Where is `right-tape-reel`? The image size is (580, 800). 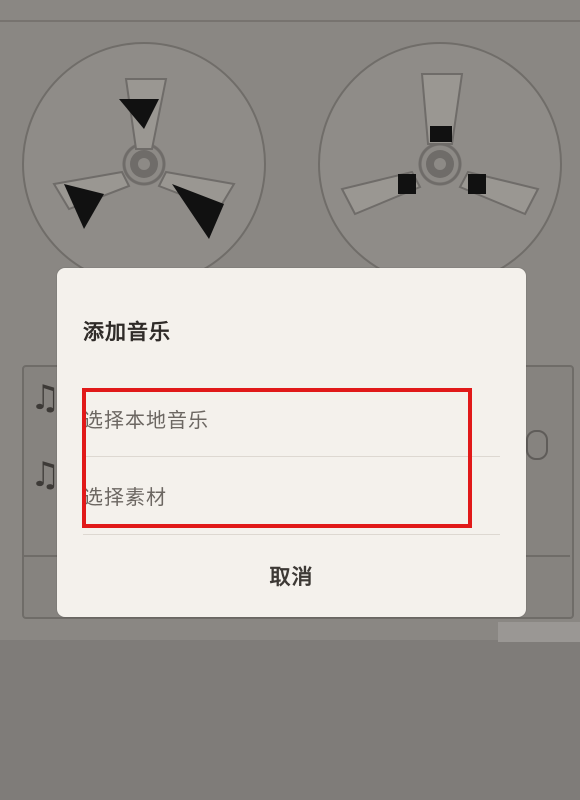
right-tape-reel is located at coordinates (440, 164).